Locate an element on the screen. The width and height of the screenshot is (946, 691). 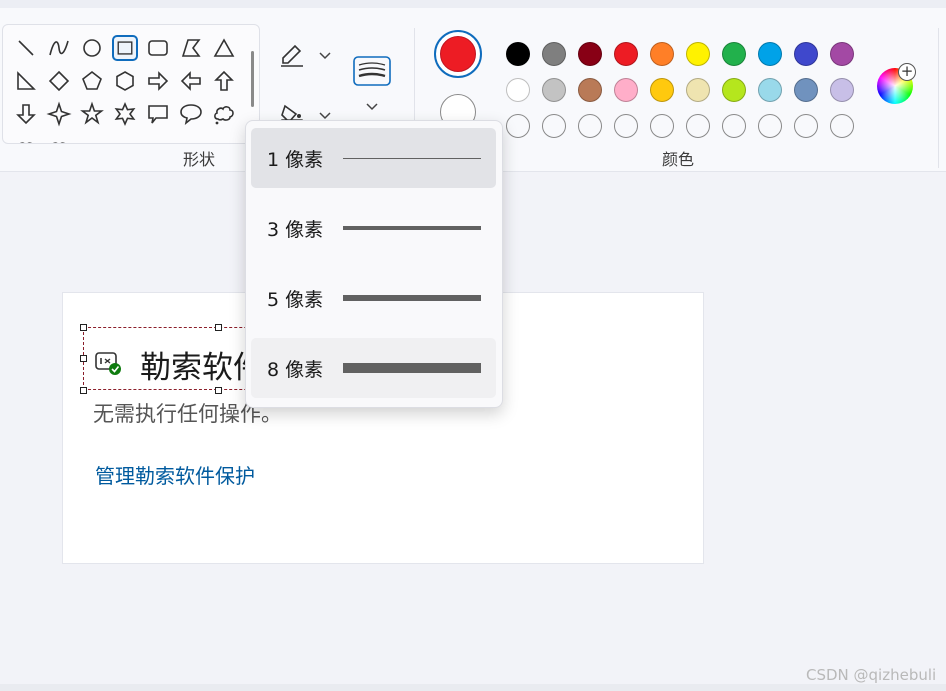
shape-rounded-rectangle is located at coordinates (157, 47).